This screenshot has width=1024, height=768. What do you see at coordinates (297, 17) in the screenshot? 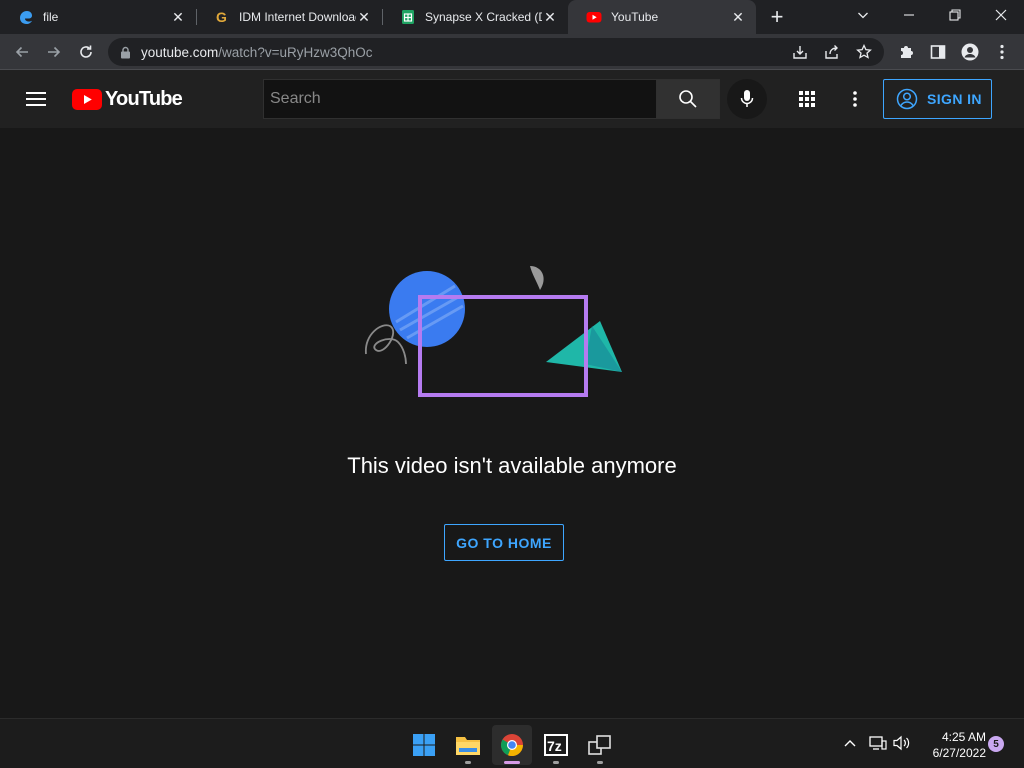
I see `tab-label: IDM Internet Download Manager` at bounding box center [297, 17].